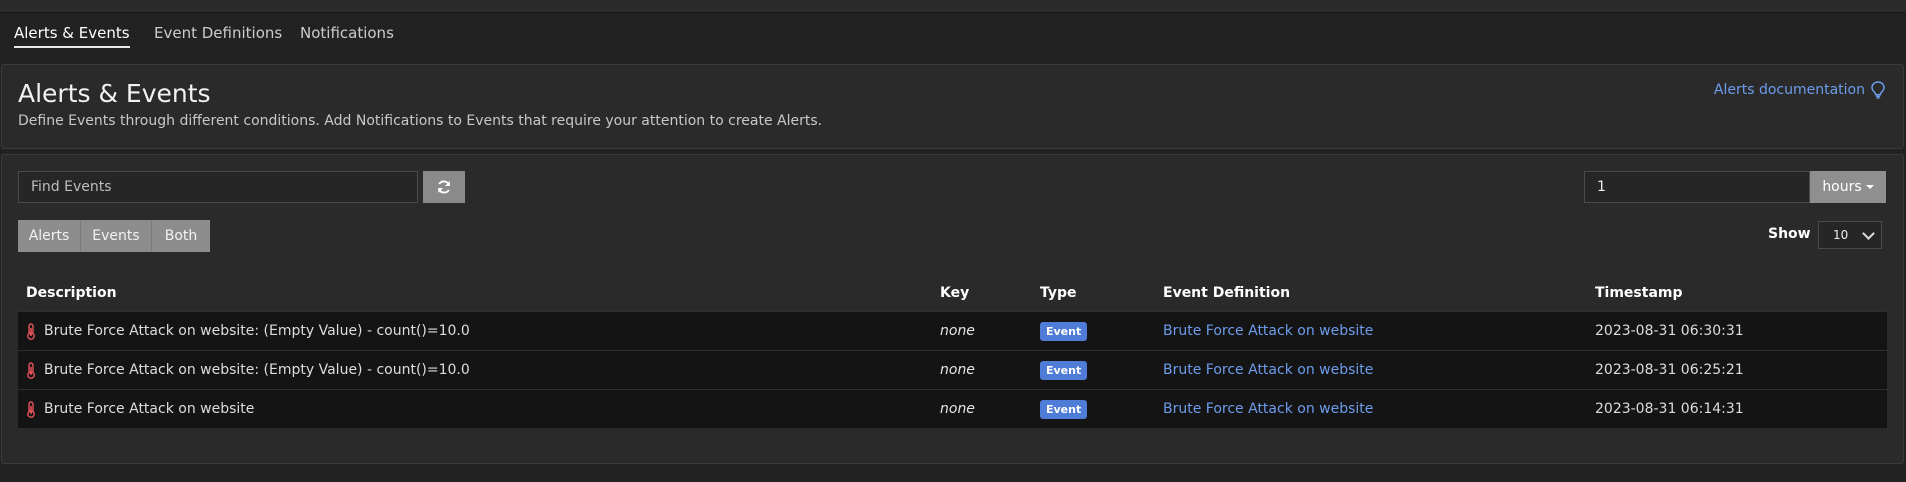 This screenshot has width=1906, height=482. I want to click on filter-events-button: Events, so click(116, 236).